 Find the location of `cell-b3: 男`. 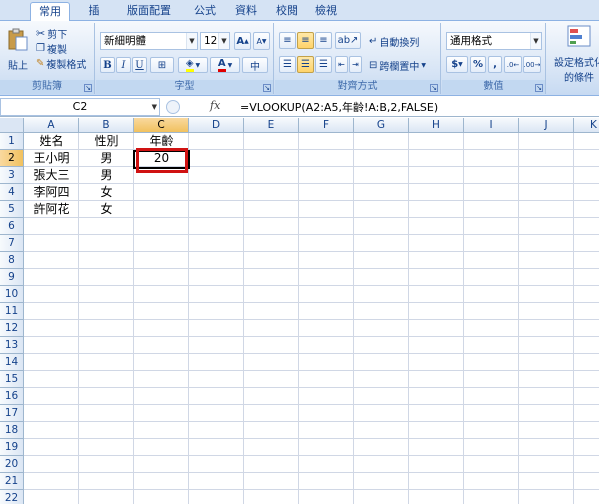

cell-b3: 男 is located at coordinates (106, 175).